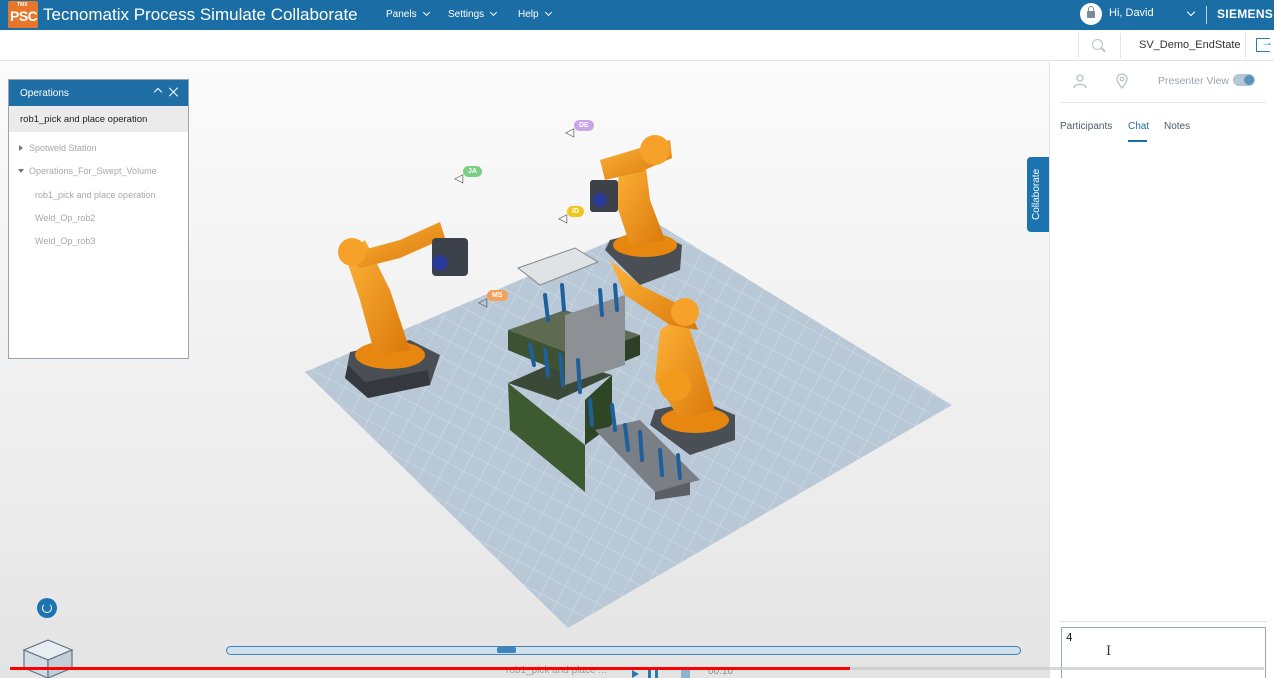 Image resolution: width=1274 pixels, height=678 pixels. I want to click on tab-chat: Chat, so click(1138, 126).